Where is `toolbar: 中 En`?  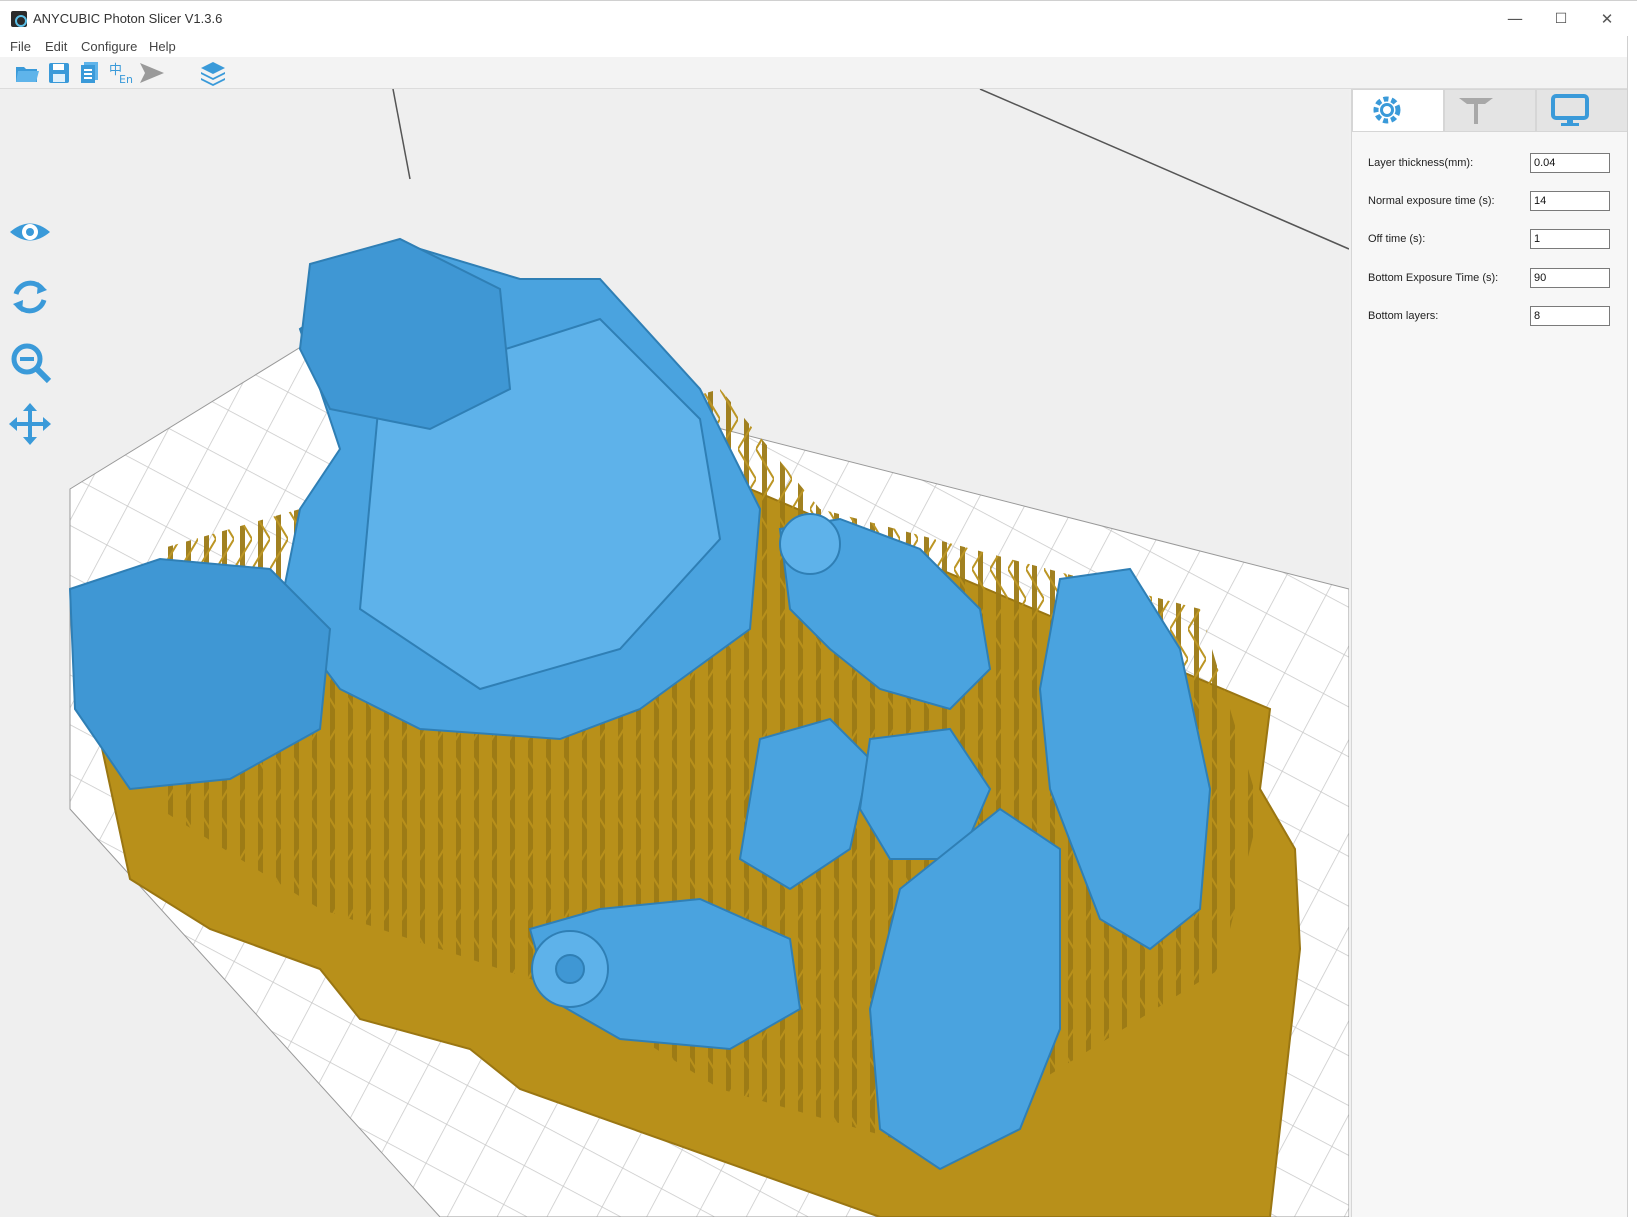 toolbar: 中 En is located at coordinates (818, 73).